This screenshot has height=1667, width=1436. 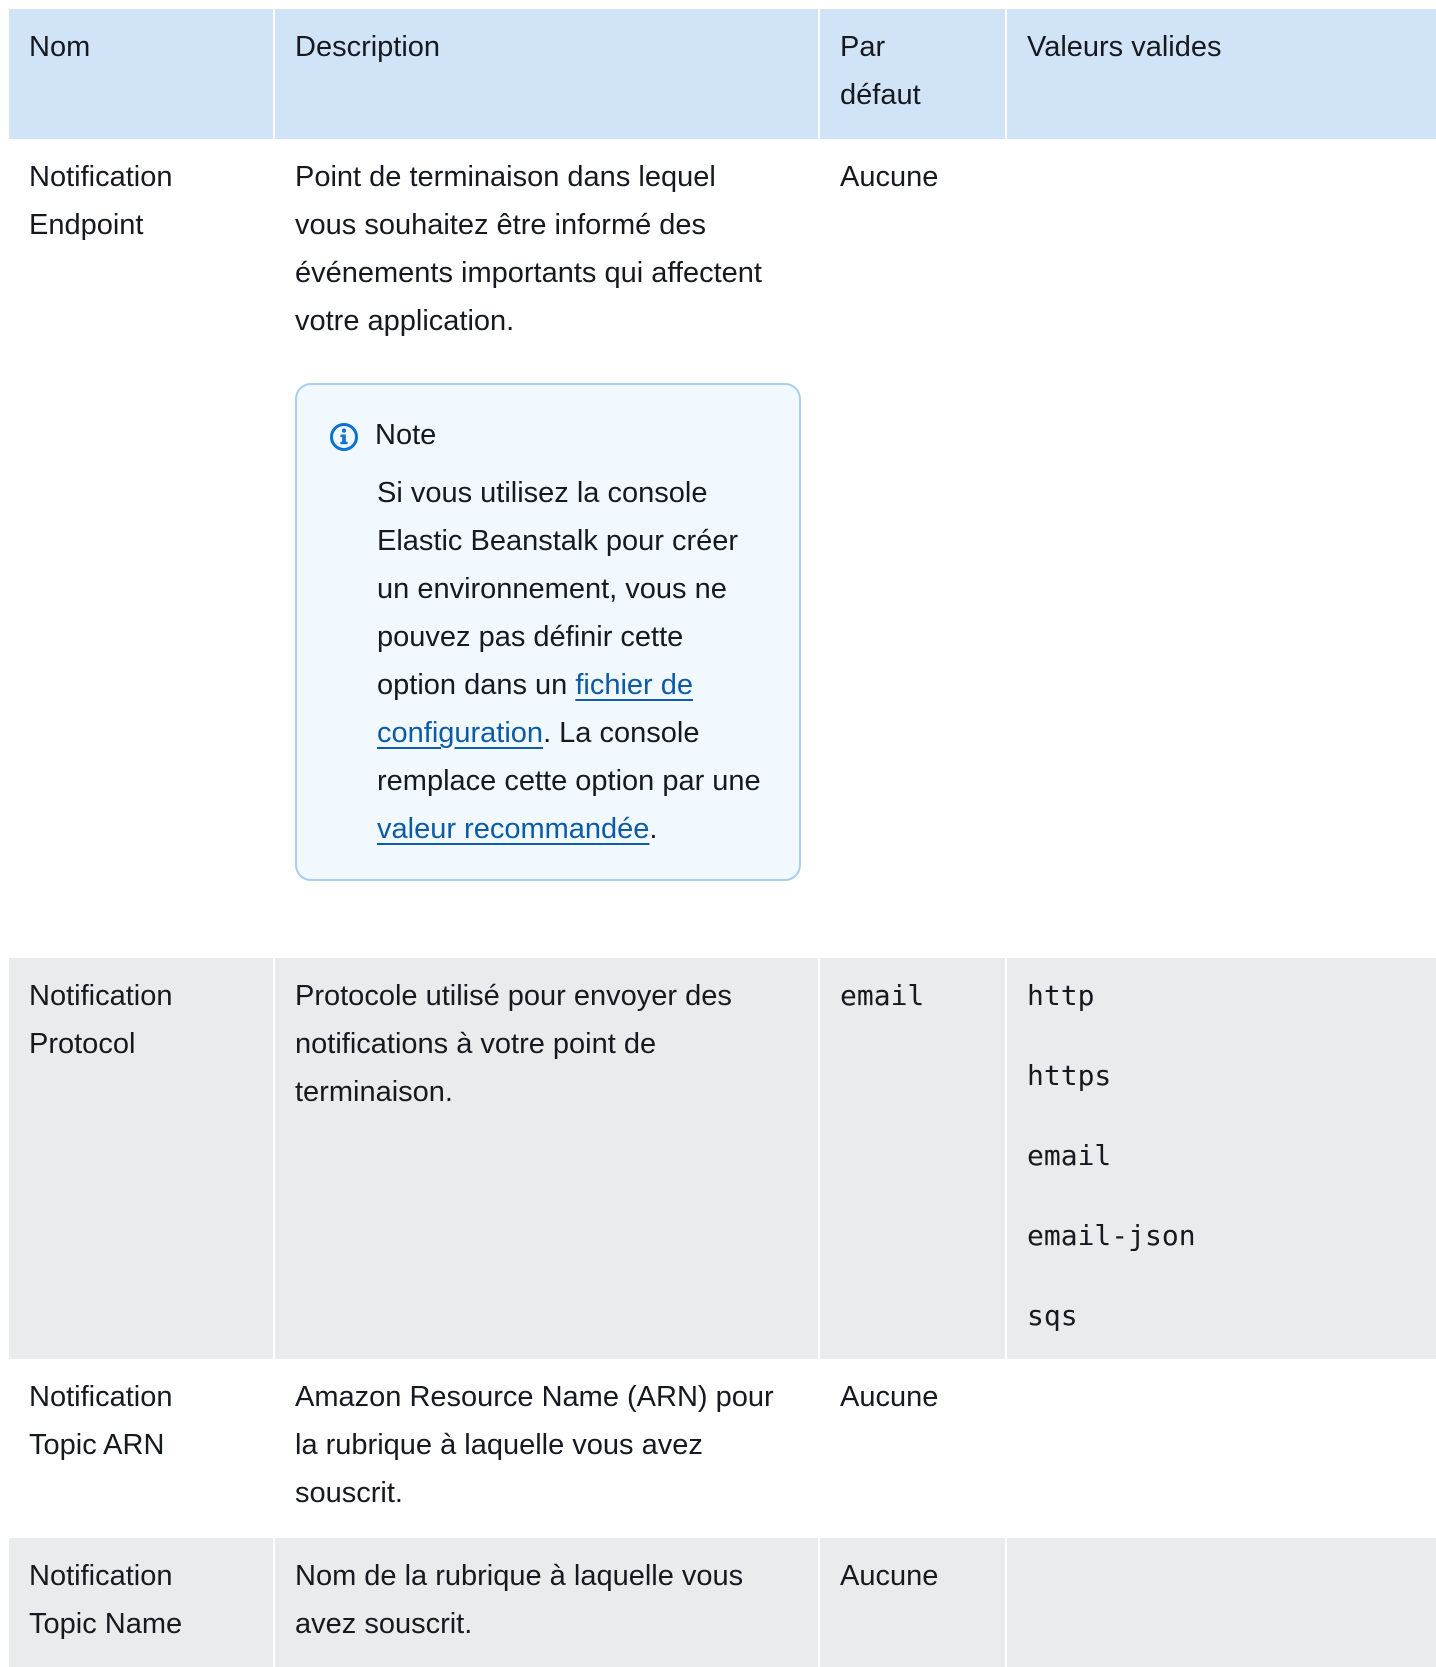 What do you see at coordinates (913, 74) in the screenshot?
I see `header-default: Par défaut` at bounding box center [913, 74].